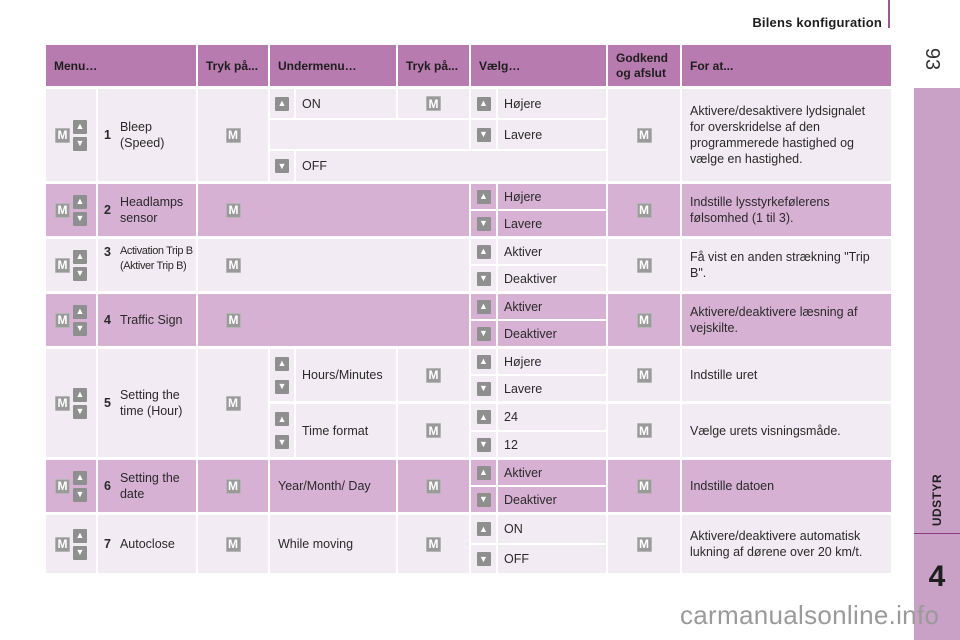 Image resolution: width=960 pixels, height=640 pixels. Describe the element at coordinates (786, 375) in the screenshot. I see `purpose-cell: Indstille uret` at that location.